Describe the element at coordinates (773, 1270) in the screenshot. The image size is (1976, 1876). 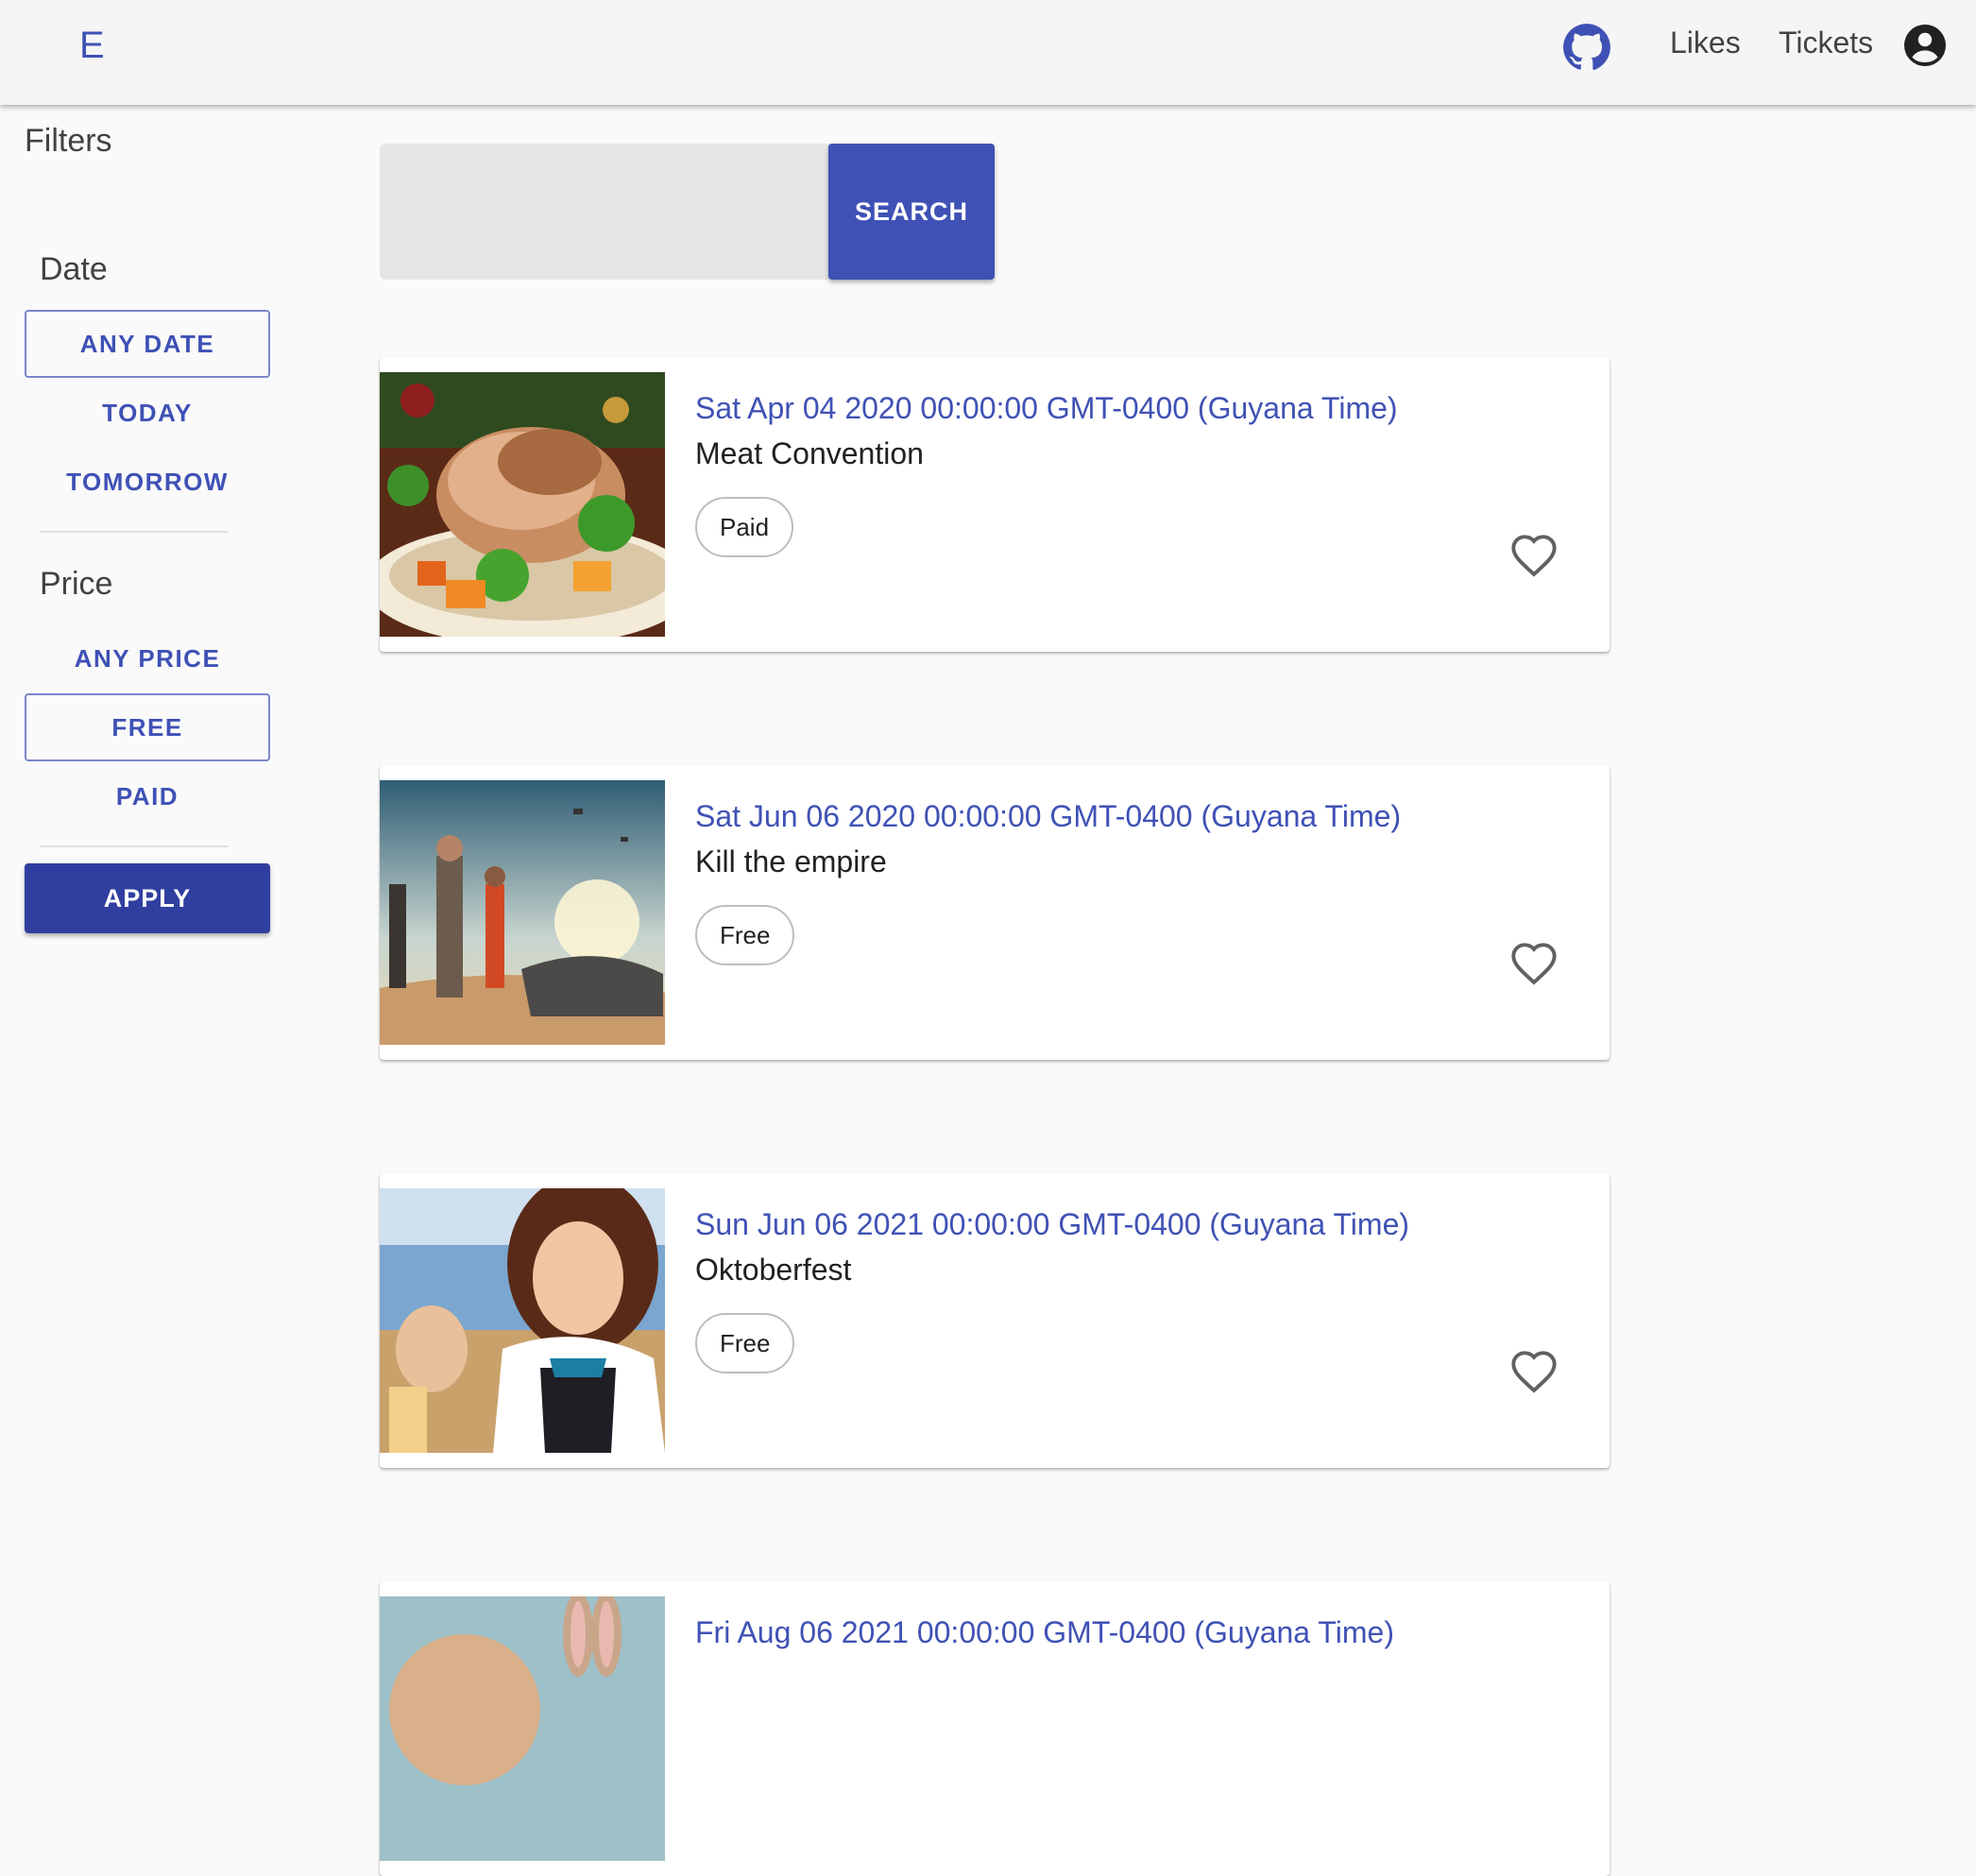
I see `event-title: Oktoberfest` at that location.